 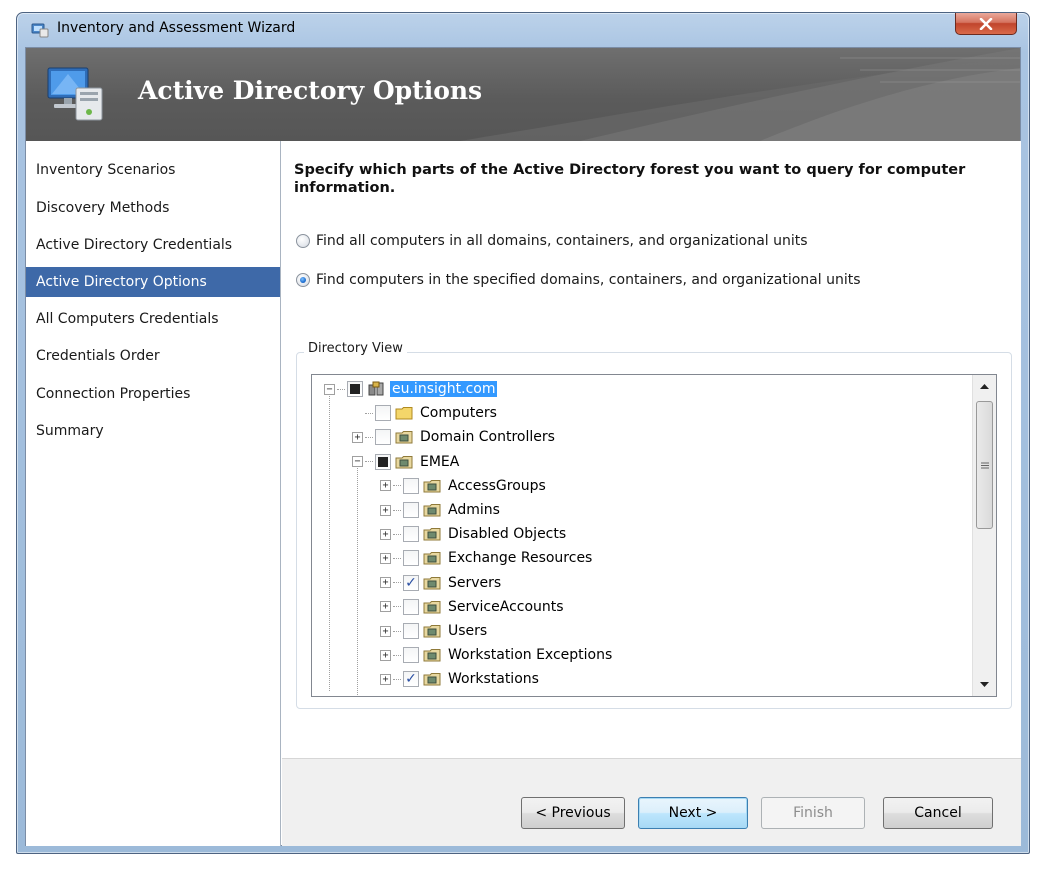 I want to click on nav-item-all-computers-credentials: All Computers Credentials, so click(x=153, y=319).